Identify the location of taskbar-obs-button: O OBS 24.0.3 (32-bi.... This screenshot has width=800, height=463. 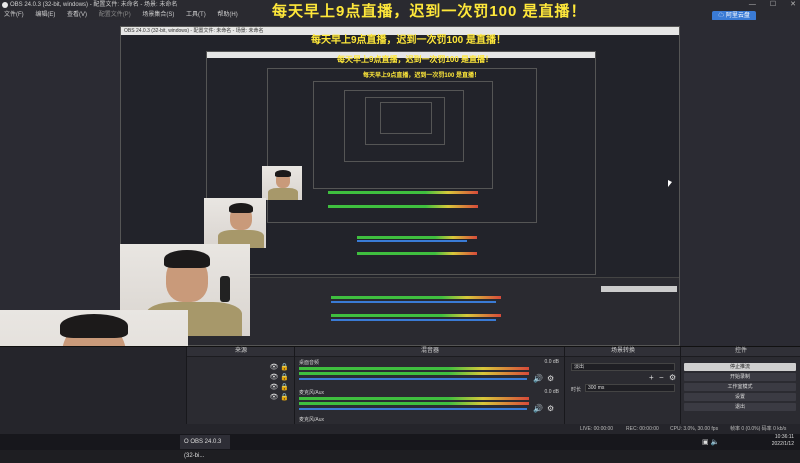
(205, 447).